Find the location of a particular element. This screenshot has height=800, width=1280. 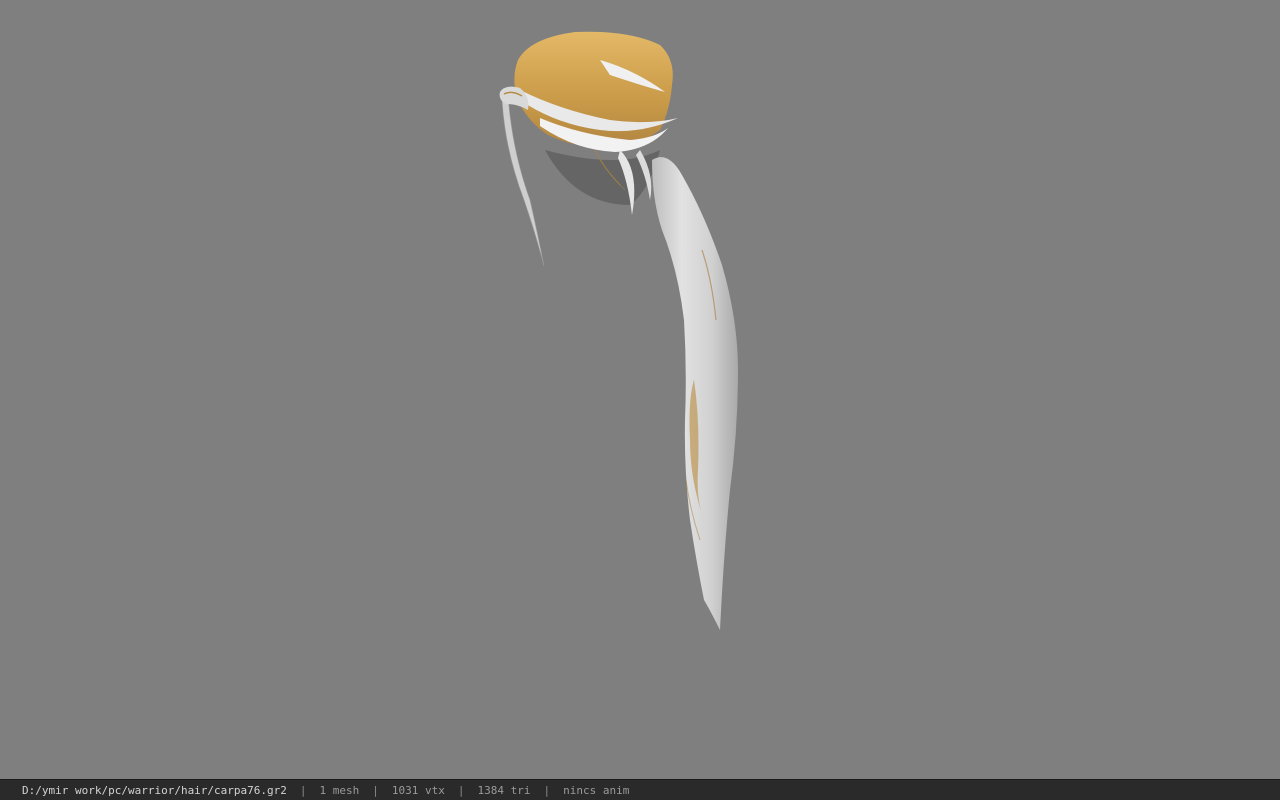

mesh-count: 1 mesh is located at coordinates (339, 790).